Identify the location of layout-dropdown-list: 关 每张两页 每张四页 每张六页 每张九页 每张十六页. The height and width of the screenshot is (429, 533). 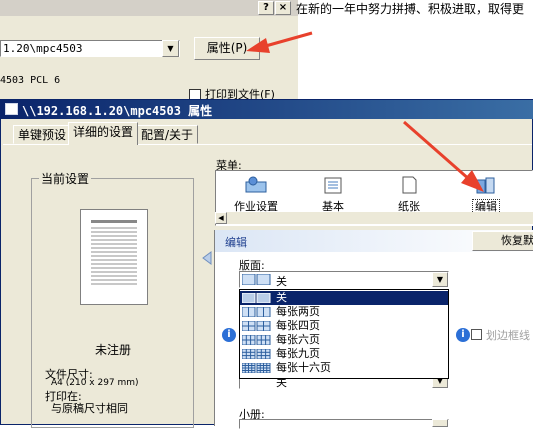
(344, 334).